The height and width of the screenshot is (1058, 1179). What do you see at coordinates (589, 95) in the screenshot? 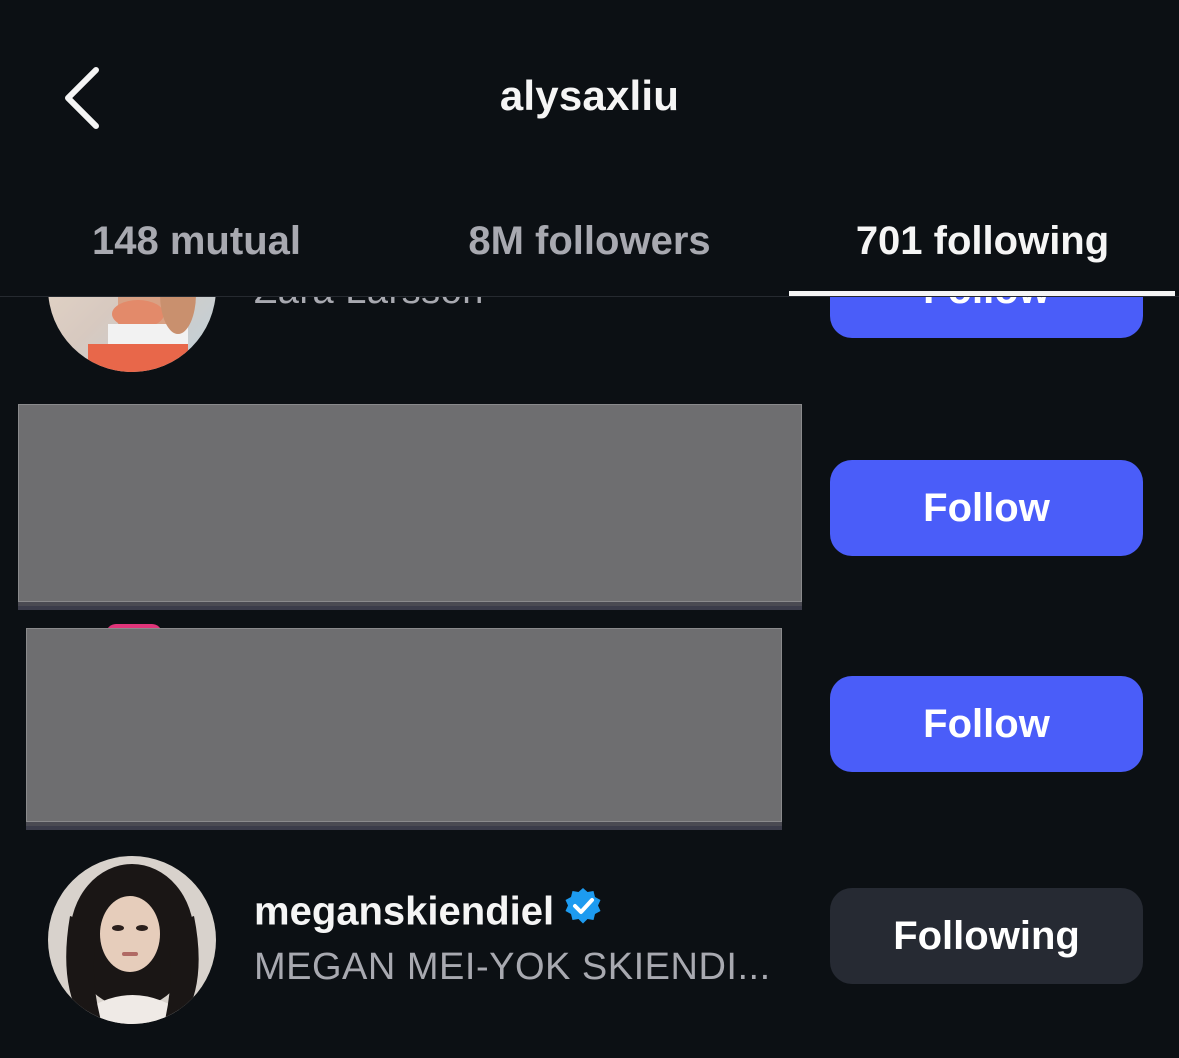
I see `page-title: alysaxliu` at bounding box center [589, 95].